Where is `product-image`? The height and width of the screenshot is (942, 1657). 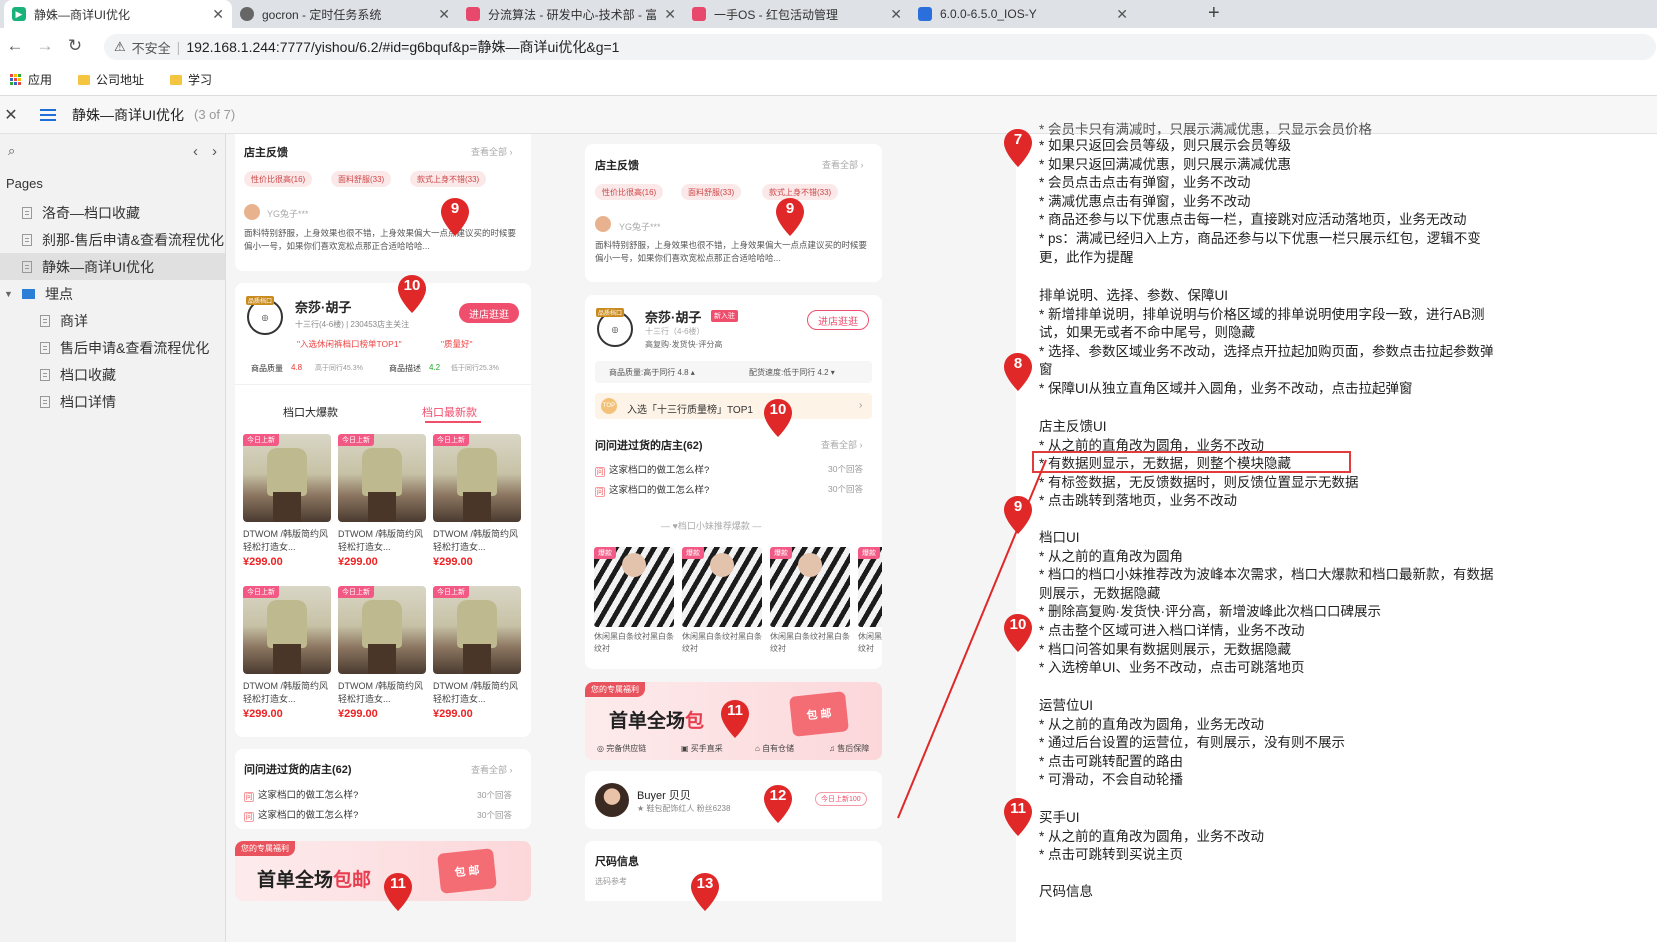
product-image is located at coordinates (477, 630).